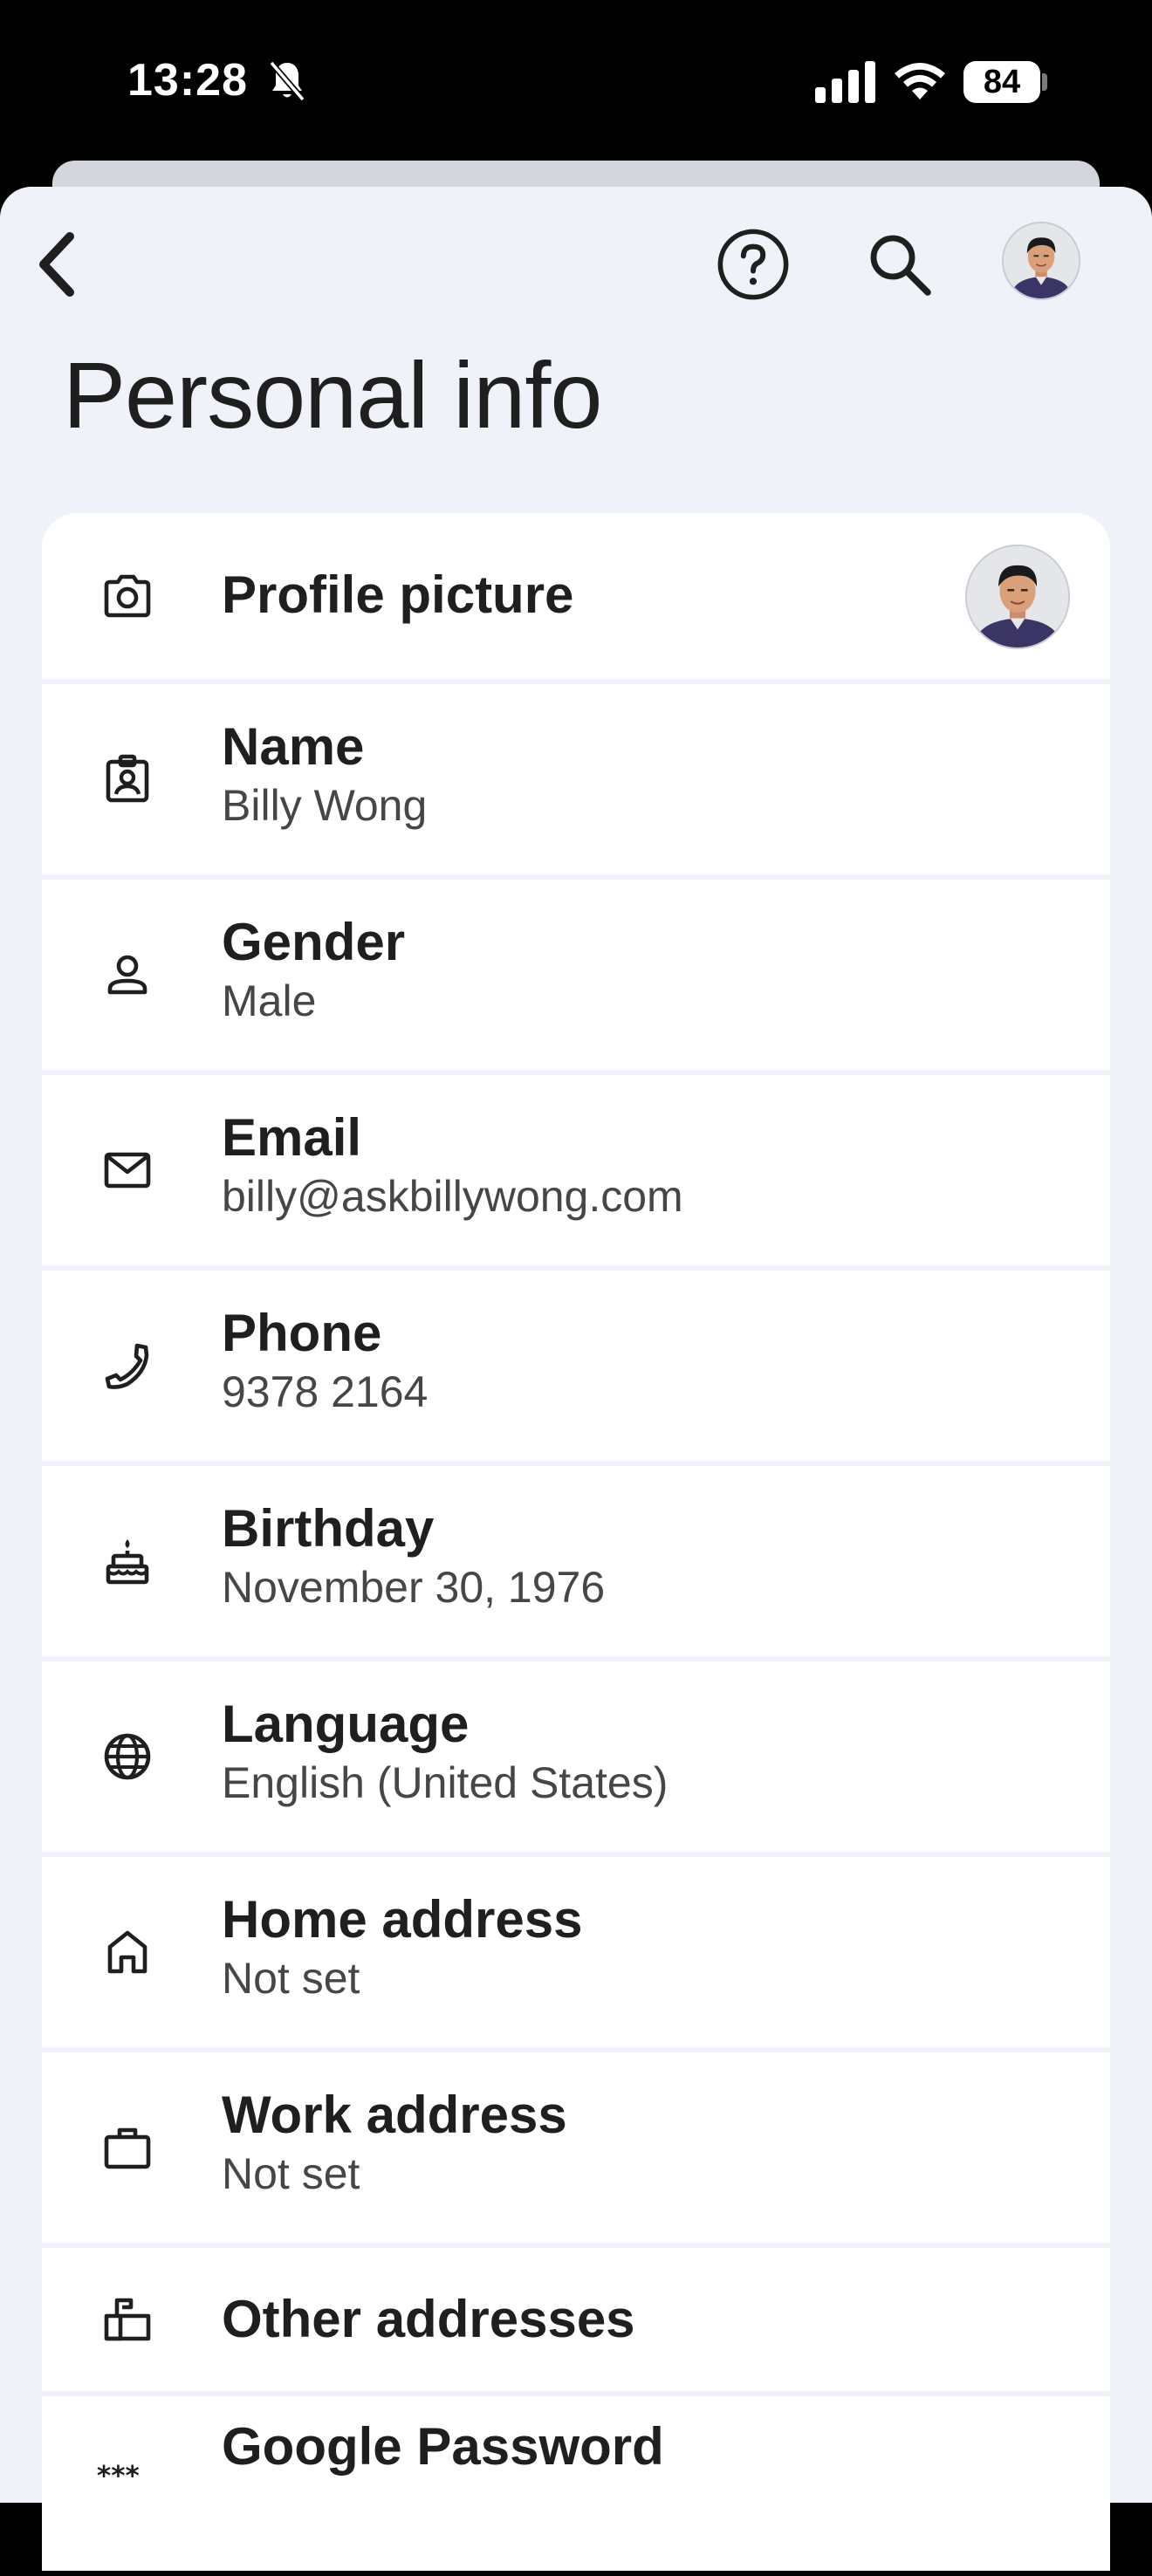  Describe the element at coordinates (127, 2319) in the screenshot. I see `mailbox-icon` at that location.